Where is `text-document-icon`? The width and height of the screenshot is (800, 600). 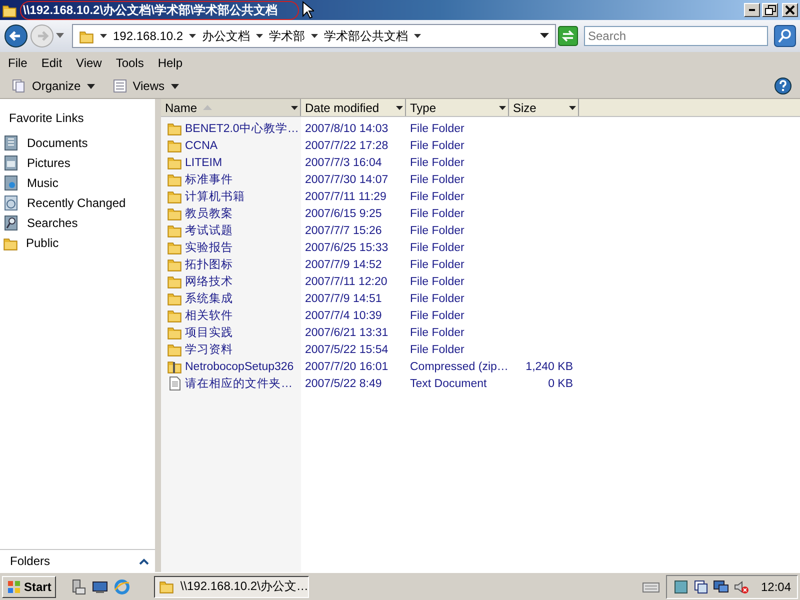 text-document-icon is located at coordinates (174, 383).